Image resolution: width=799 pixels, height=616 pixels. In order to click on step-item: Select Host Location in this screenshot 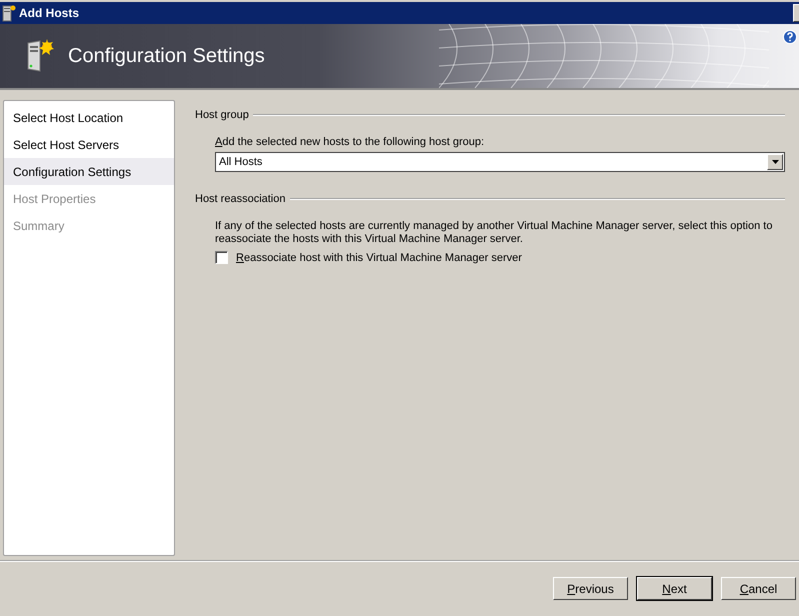, I will do `click(89, 117)`.